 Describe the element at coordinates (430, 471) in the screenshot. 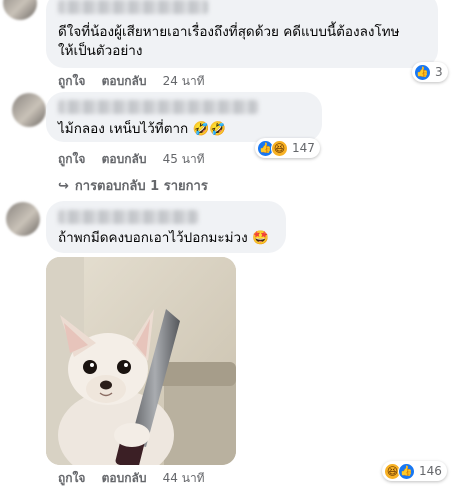

I see `reaction-count: 146` at that location.